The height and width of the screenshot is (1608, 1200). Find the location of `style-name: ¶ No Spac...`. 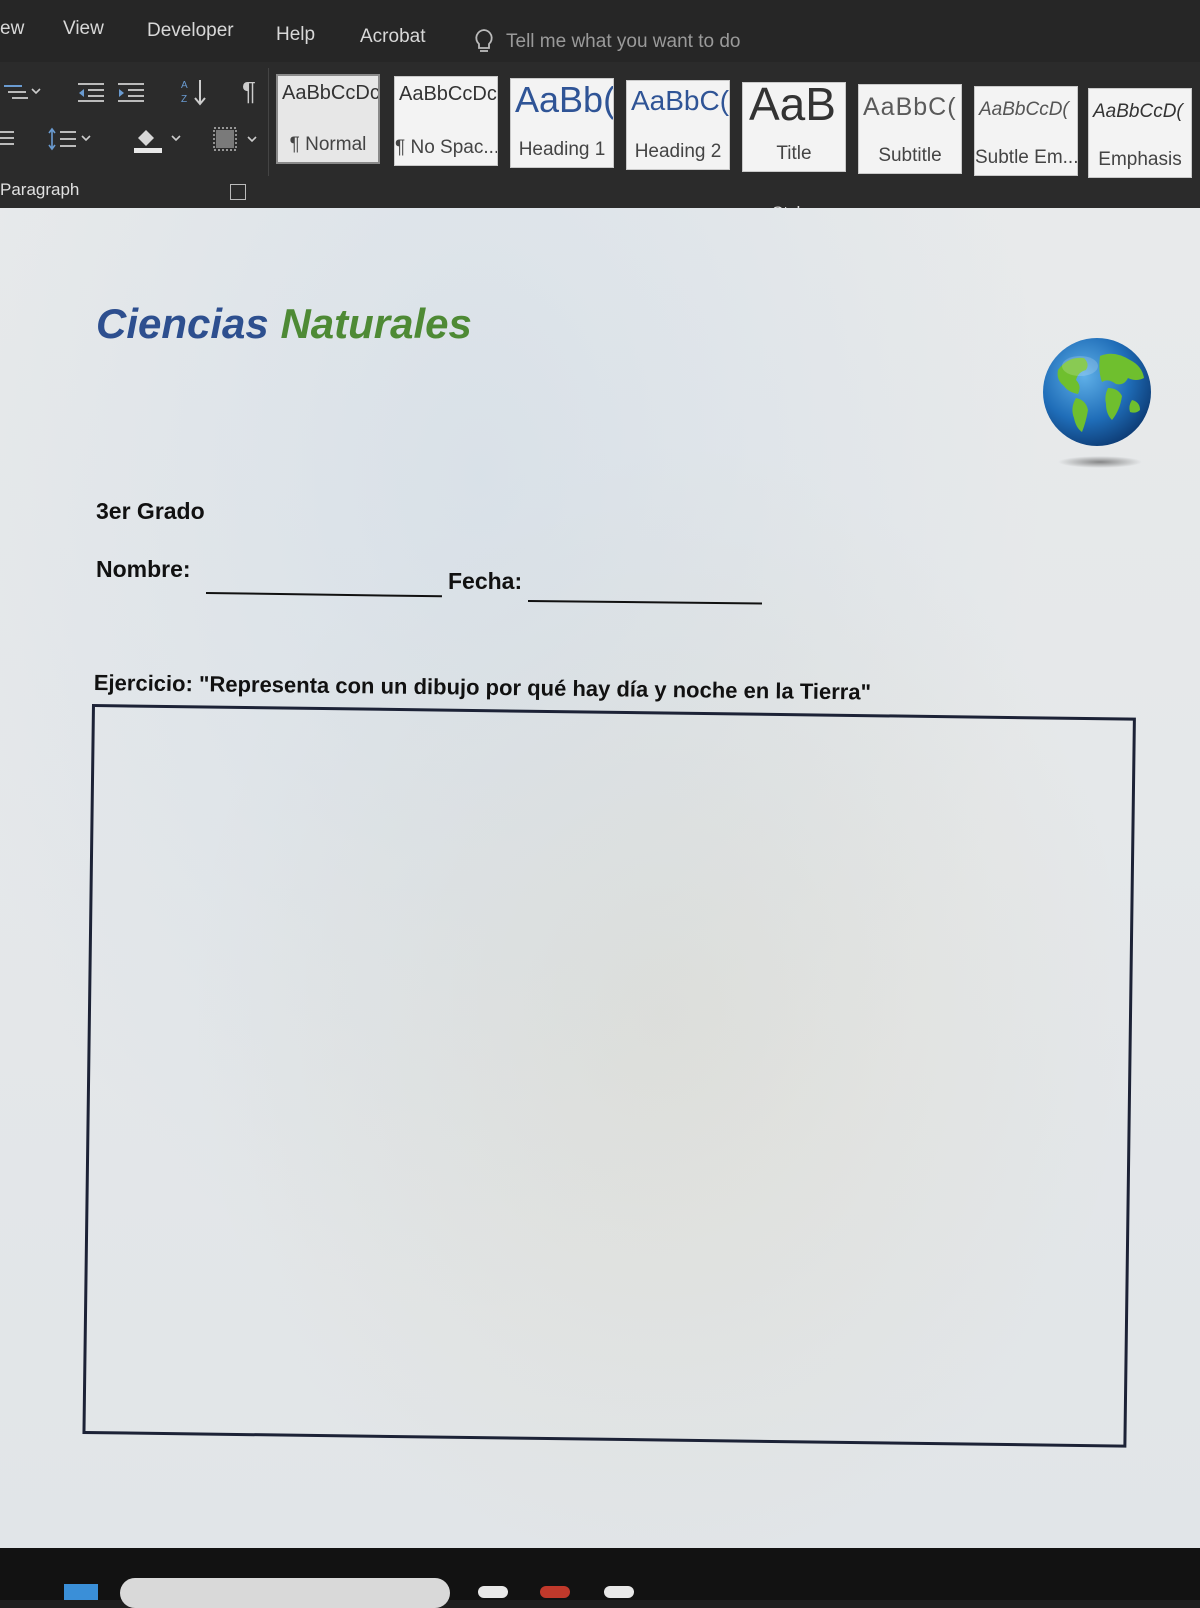

style-name: ¶ No Spac... is located at coordinates (446, 147).